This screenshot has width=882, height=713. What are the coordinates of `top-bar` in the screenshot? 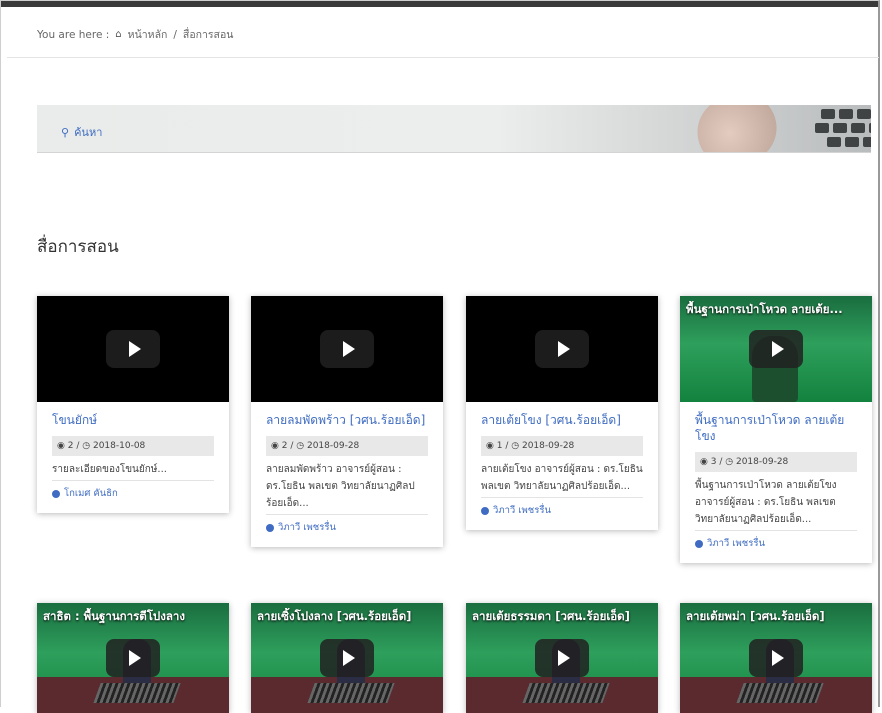 It's located at (439, 4).